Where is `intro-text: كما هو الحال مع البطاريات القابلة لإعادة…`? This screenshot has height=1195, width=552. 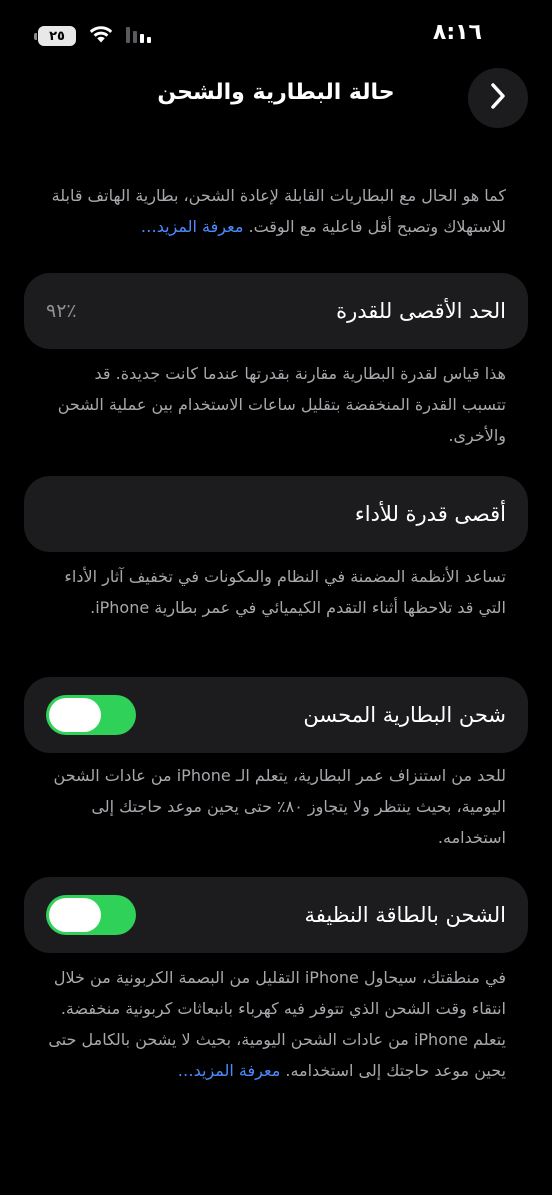 intro-text: كما هو الحال مع البطاريات القابلة لإعادة… is located at coordinates (278, 211).